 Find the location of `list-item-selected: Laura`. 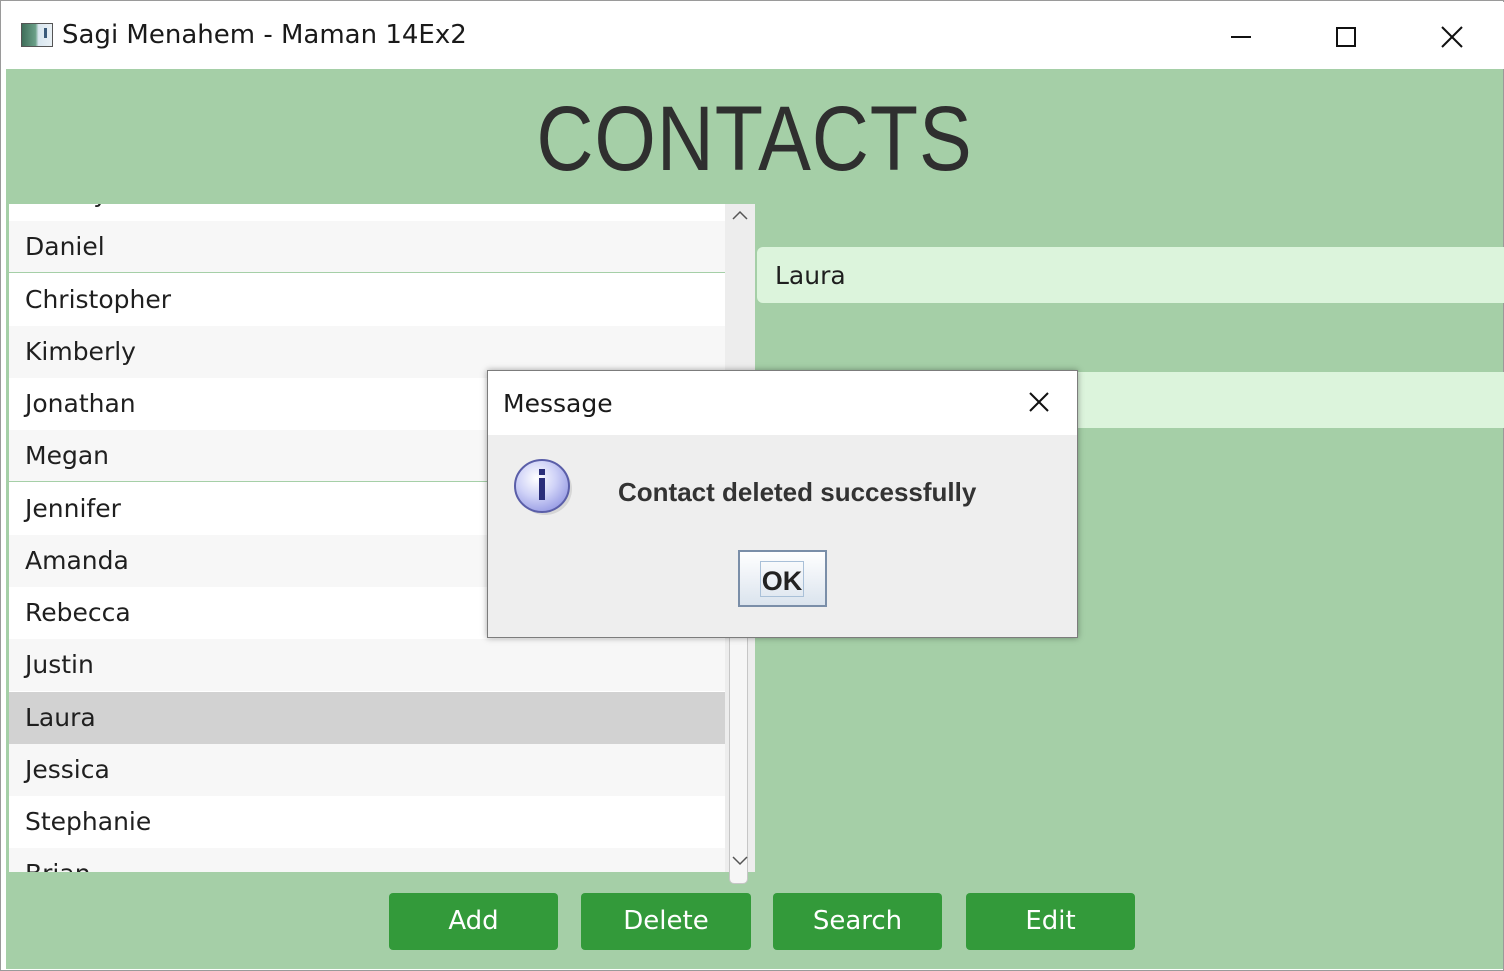

list-item-selected: Laura is located at coordinates (367, 718).